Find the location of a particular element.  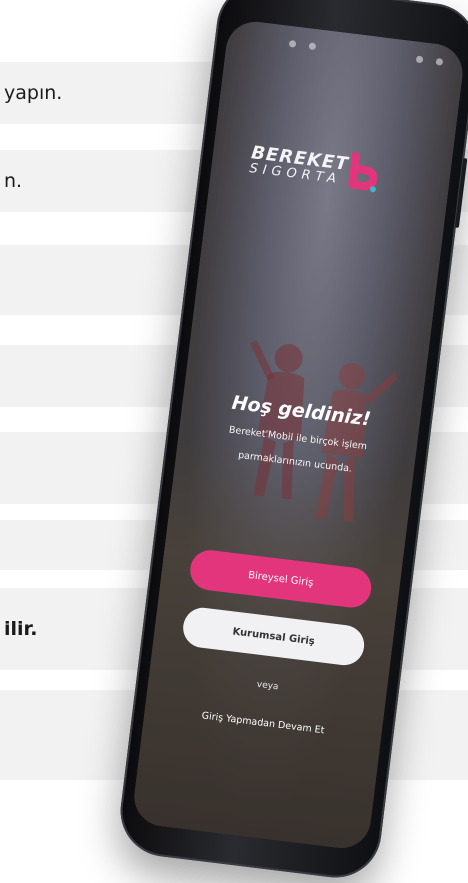

logo-b-mark-icon is located at coordinates (363, 172).